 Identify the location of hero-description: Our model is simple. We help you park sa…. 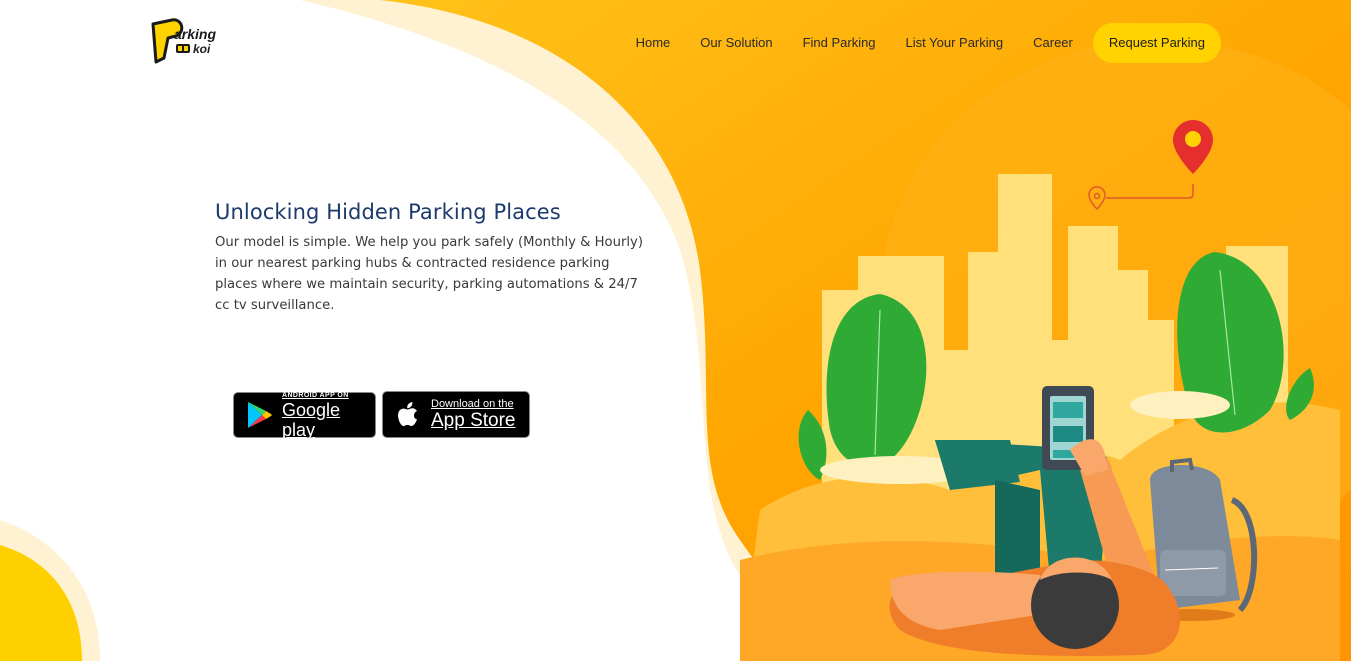
(429, 274).